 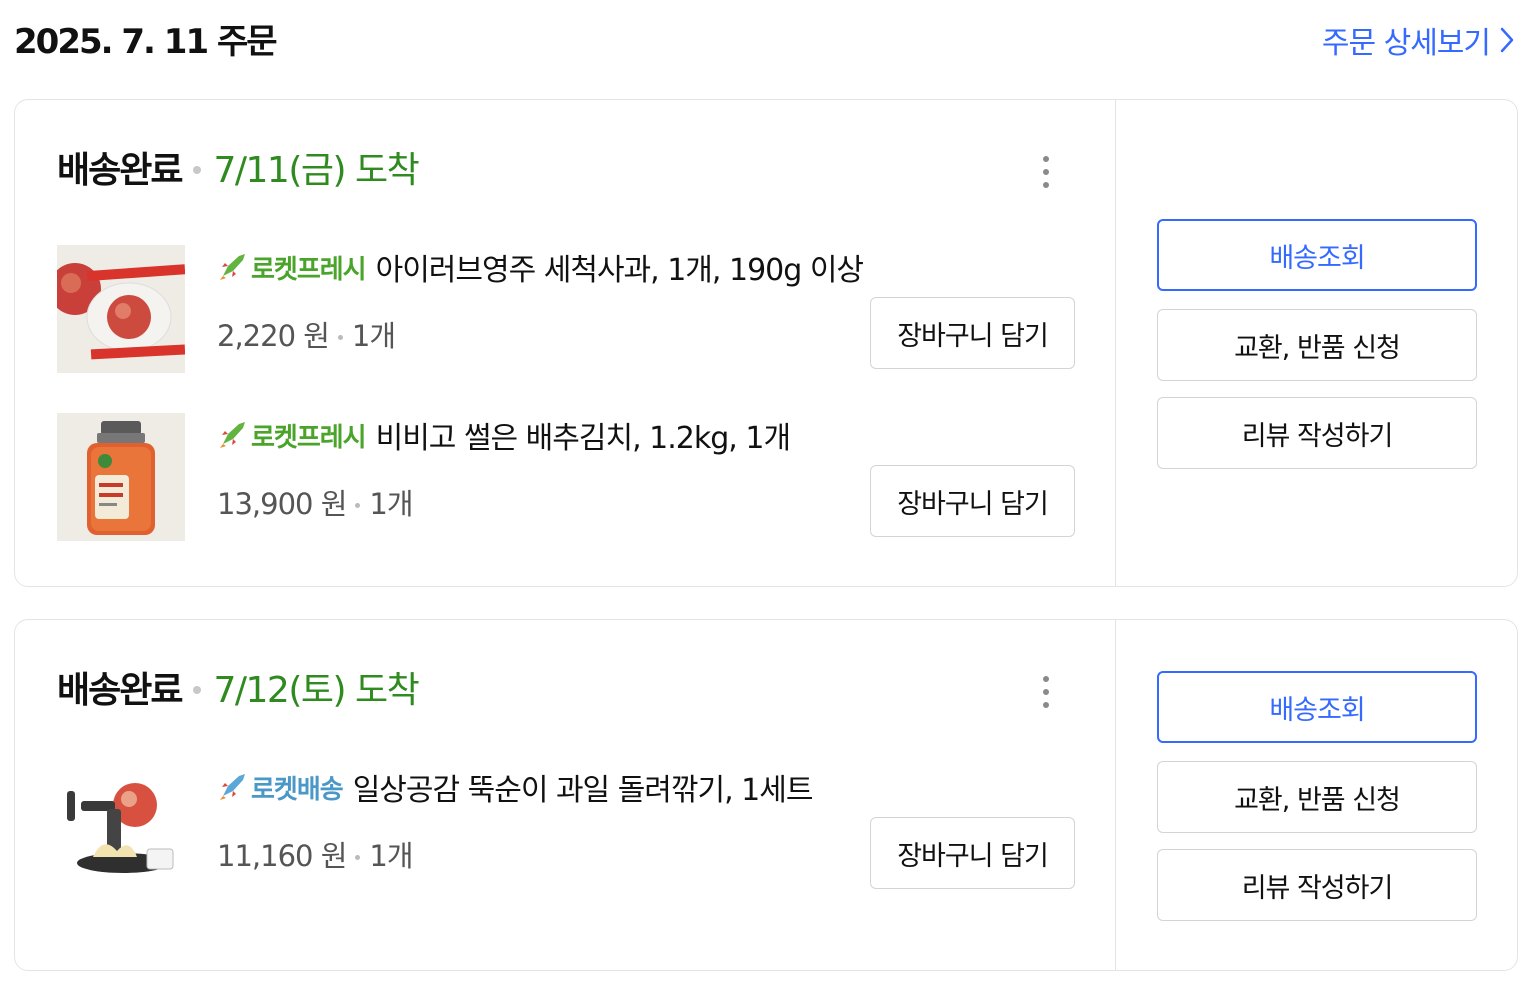 What do you see at coordinates (282, 856) in the screenshot?
I see `item-price: 11,160 원` at bounding box center [282, 856].